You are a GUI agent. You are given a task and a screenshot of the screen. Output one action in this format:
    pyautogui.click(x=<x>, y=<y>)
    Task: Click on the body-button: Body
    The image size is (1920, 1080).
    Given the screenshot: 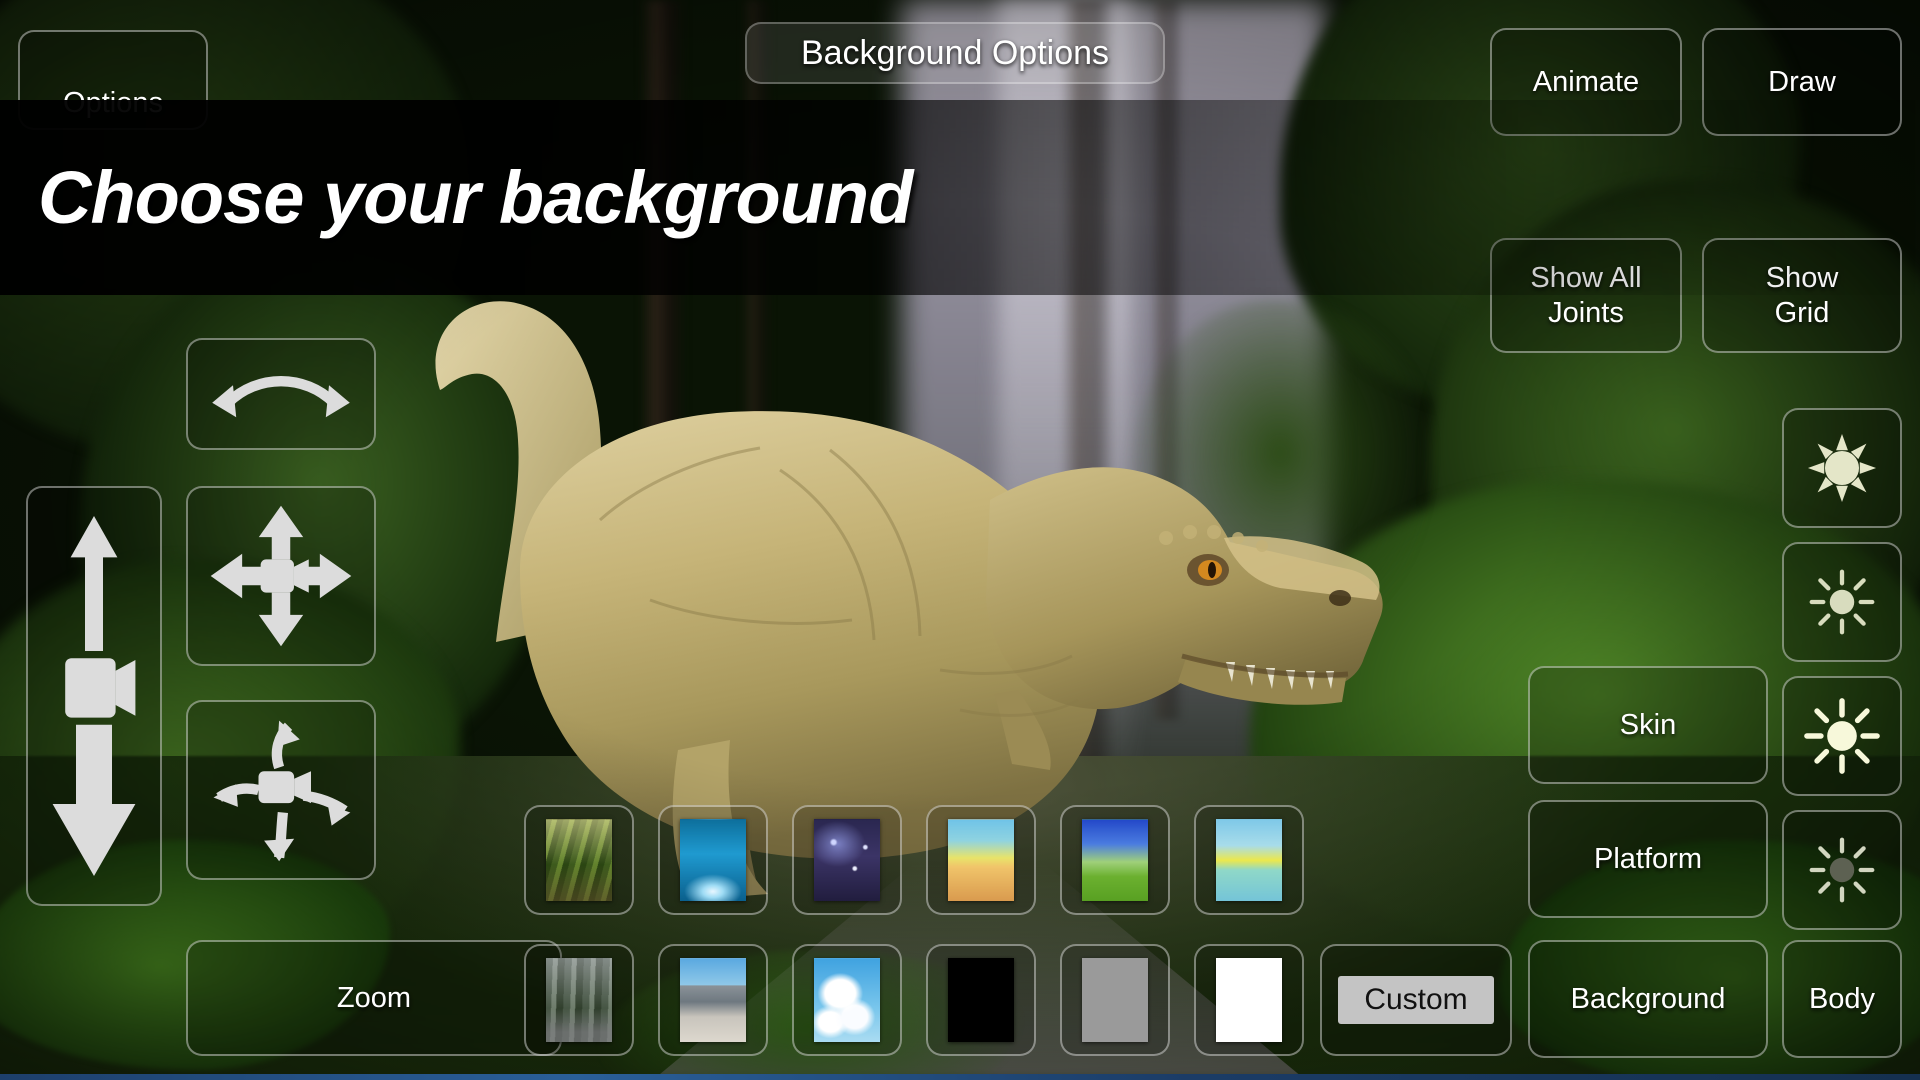 What is the action you would take?
    pyautogui.click(x=1842, y=999)
    